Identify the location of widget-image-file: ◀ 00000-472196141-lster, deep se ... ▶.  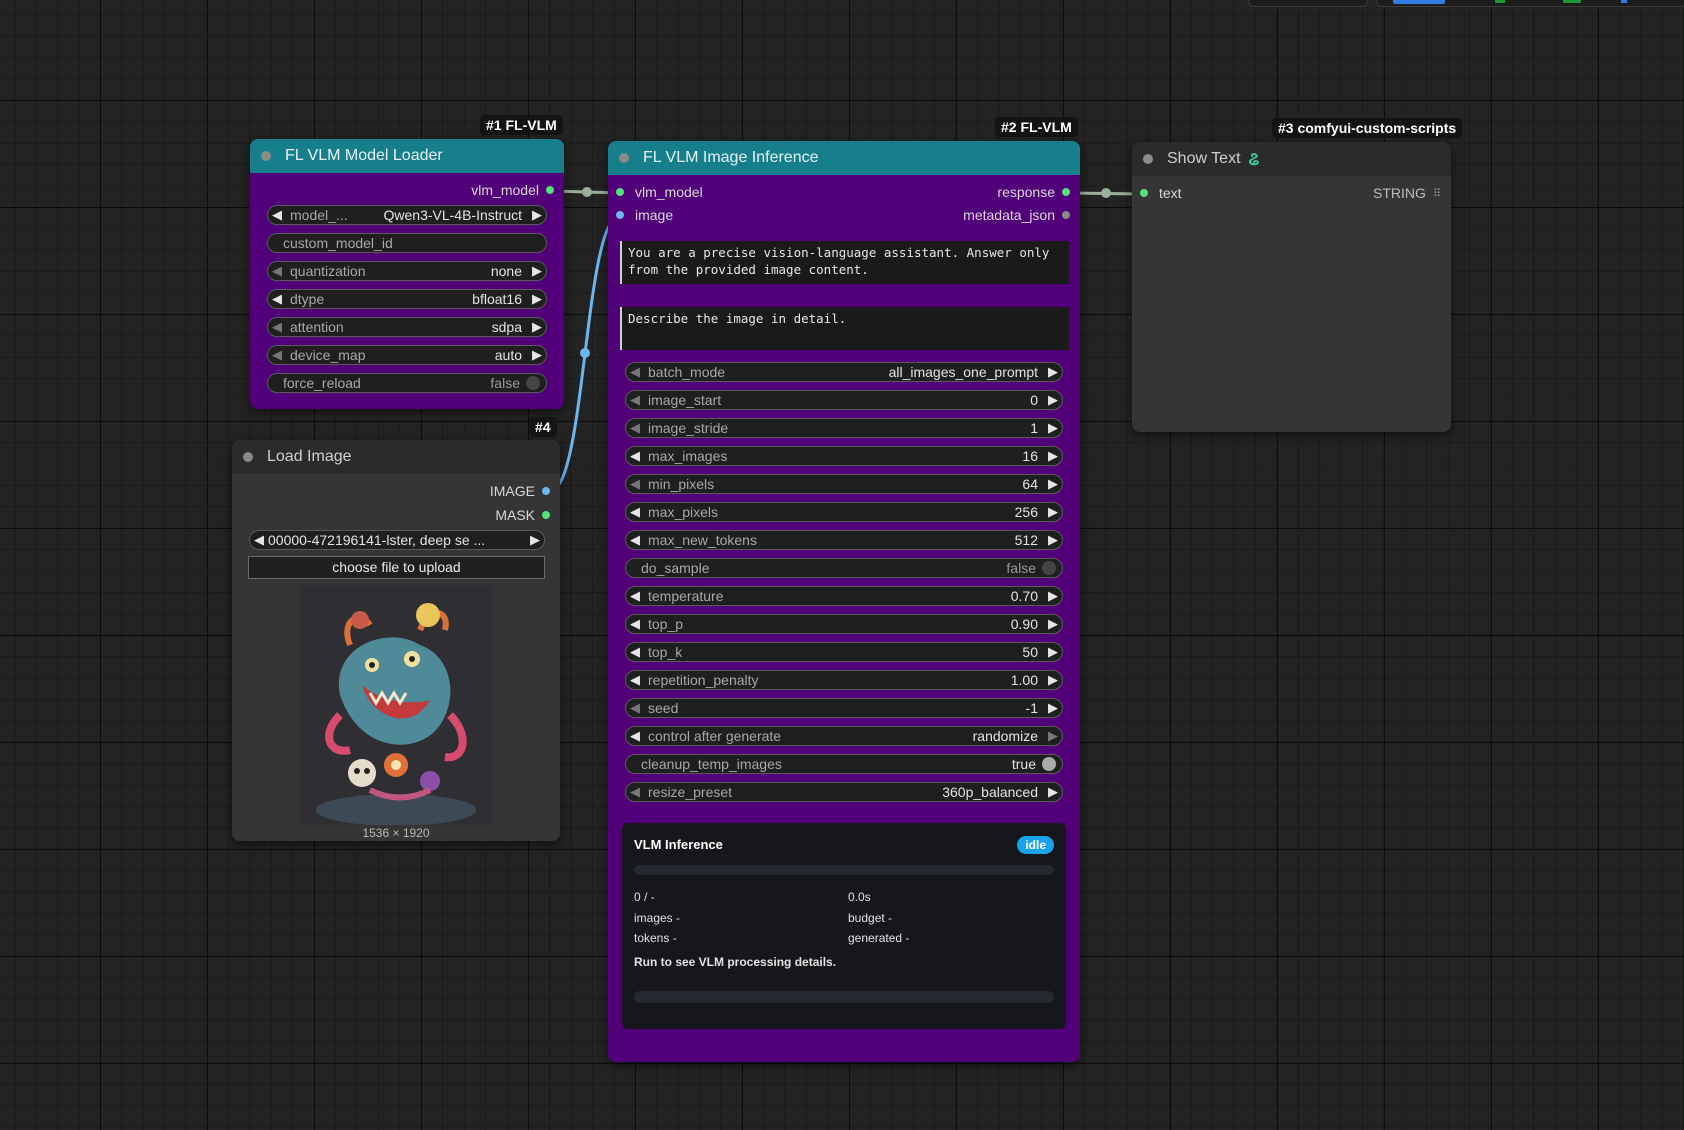
(397, 540).